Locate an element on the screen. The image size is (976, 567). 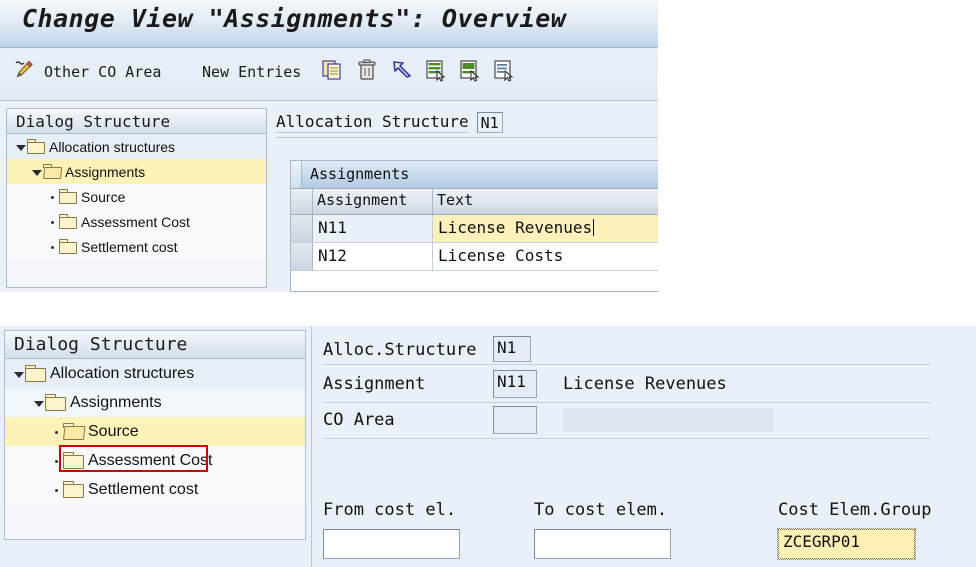
column-header-text: Text is located at coordinates (545, 201).